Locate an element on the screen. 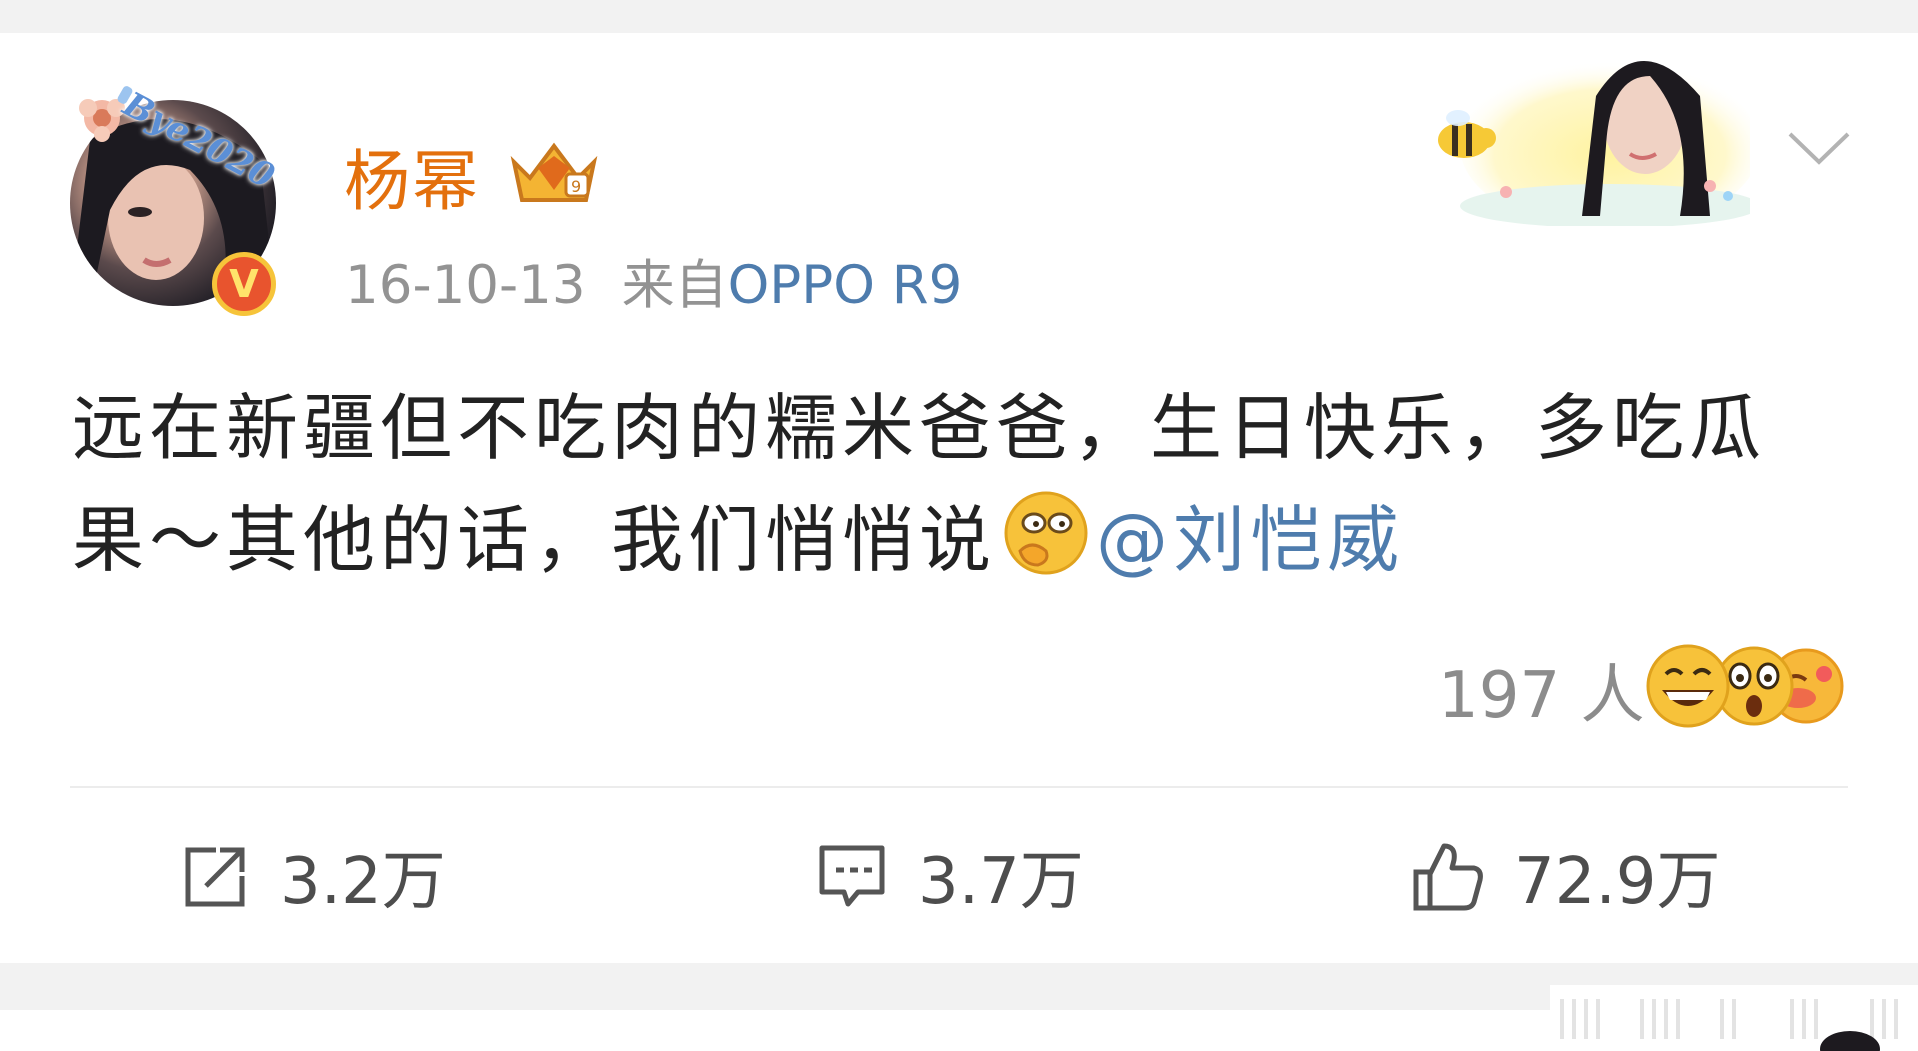 This screenshot has width=1918, height=1051. source-prefix: 来自 is located at coordinates (674, 285).